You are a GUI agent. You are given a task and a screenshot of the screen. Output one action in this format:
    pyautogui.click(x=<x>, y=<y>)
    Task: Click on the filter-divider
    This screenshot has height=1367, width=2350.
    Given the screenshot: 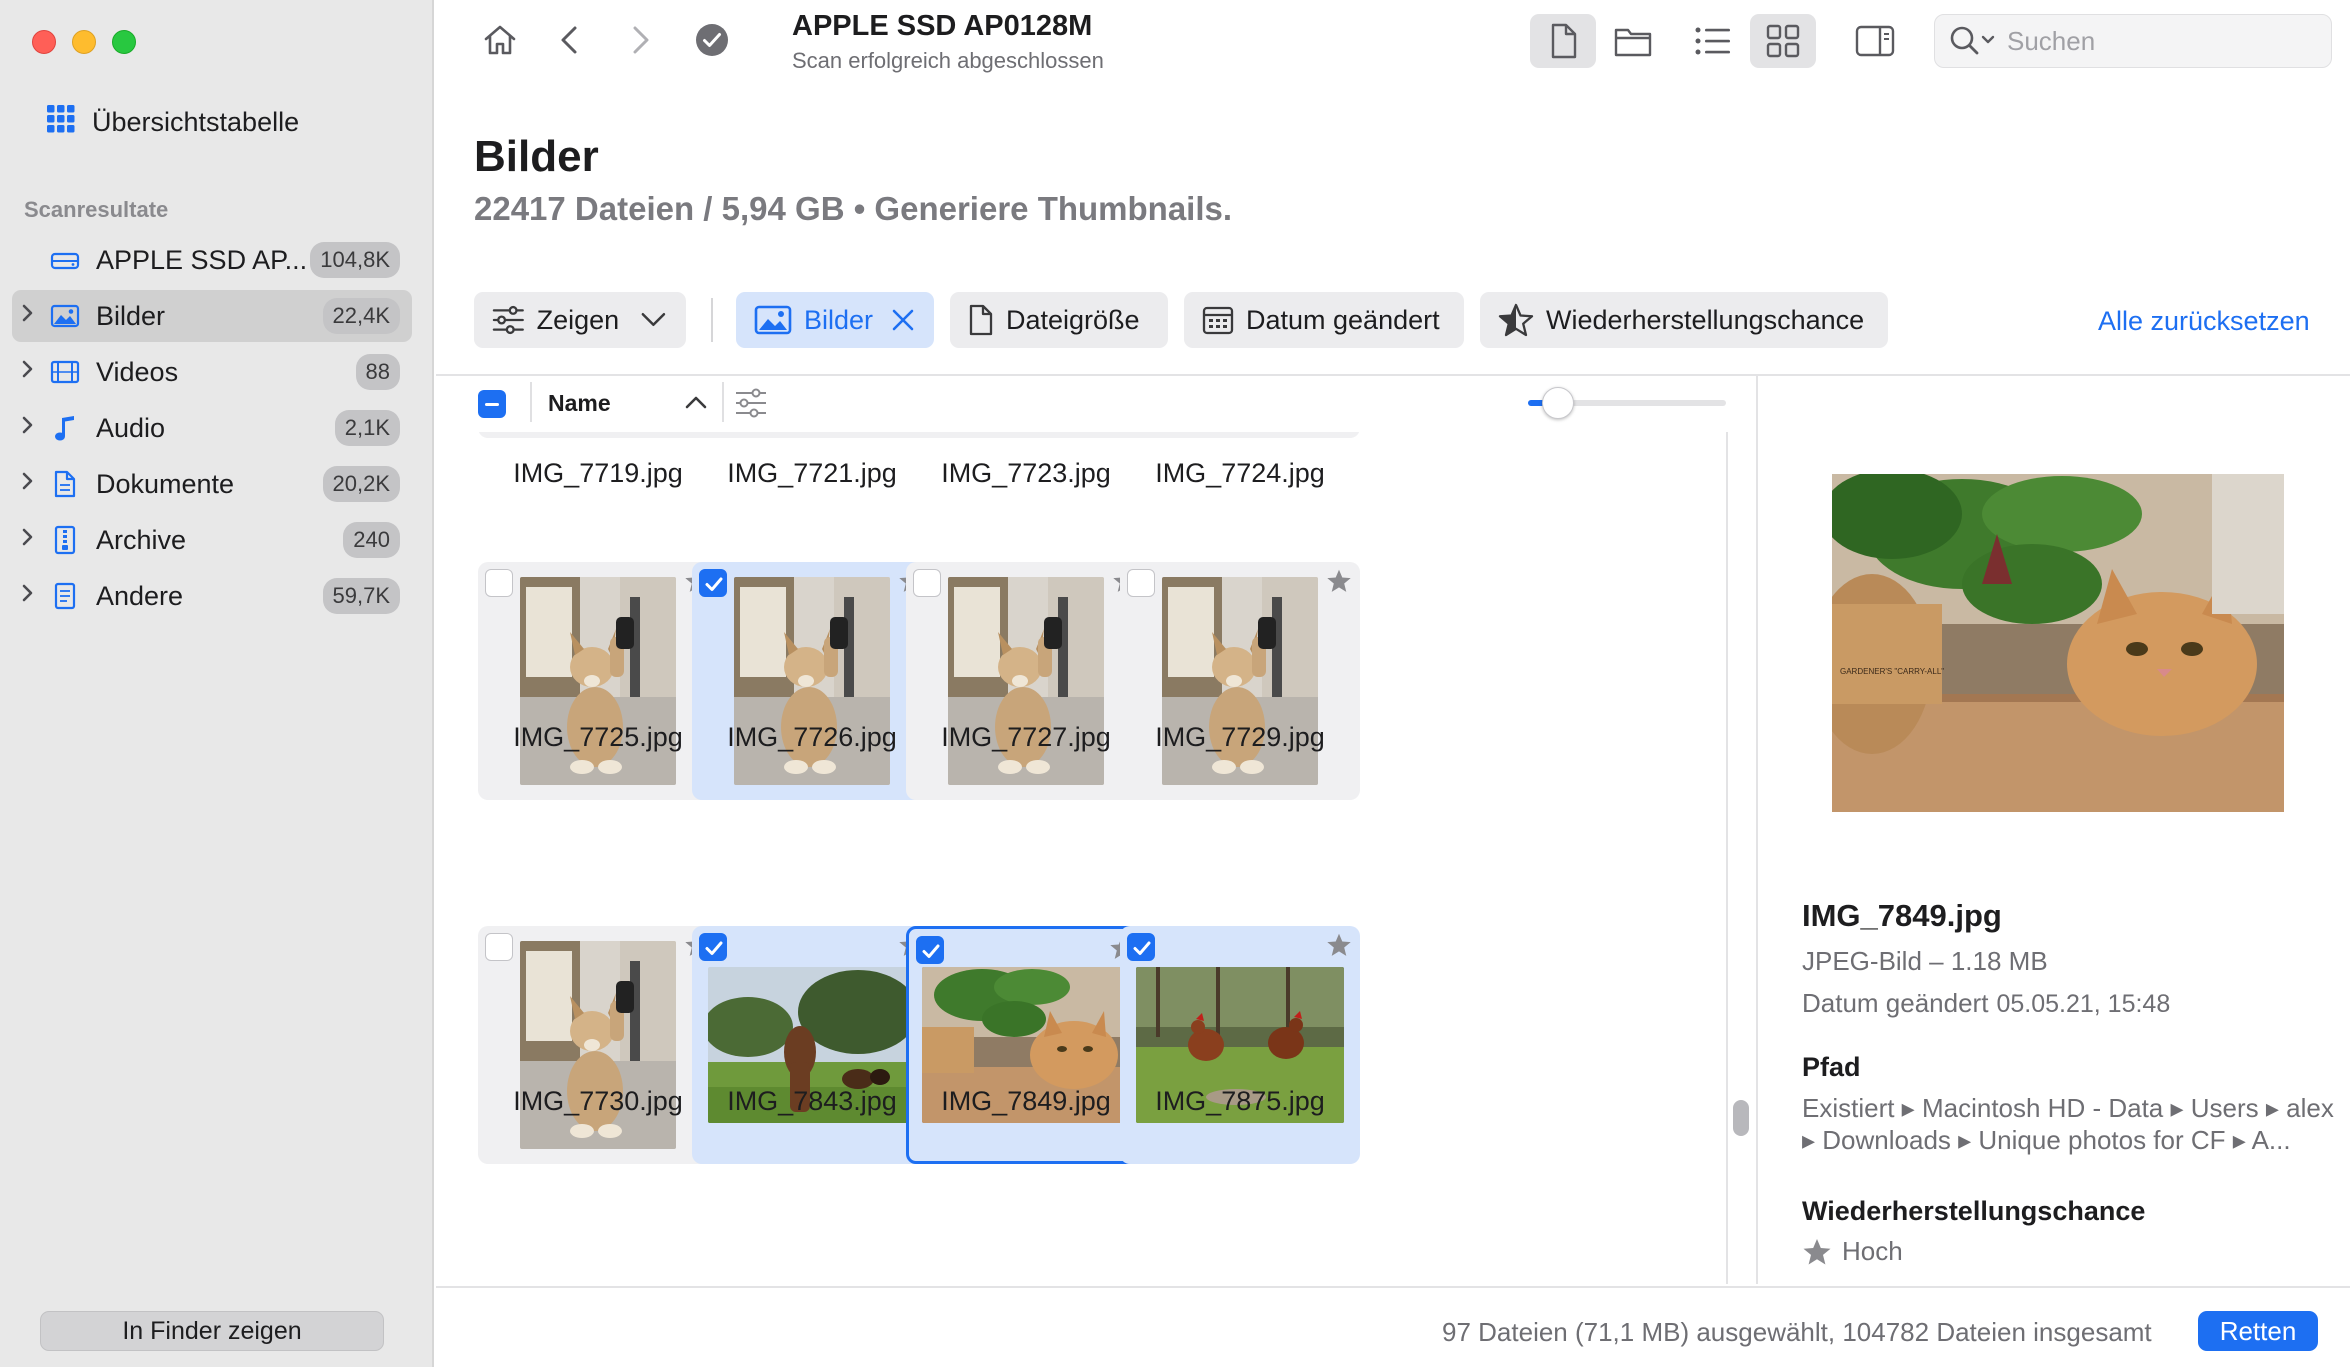 What is the action you would take?
    pyautogui.click(x=712, y=320)
    